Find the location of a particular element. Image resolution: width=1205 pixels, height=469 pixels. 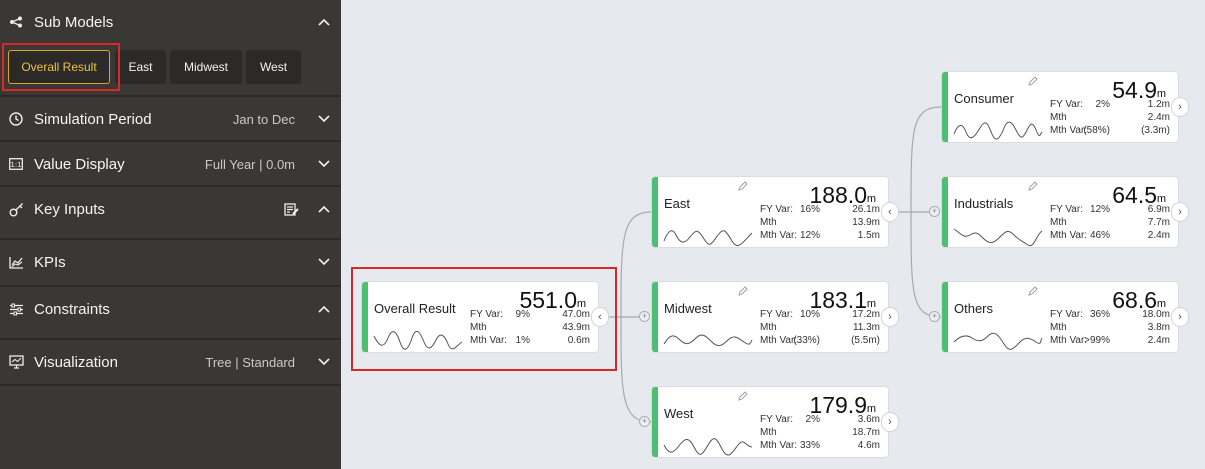

fy-var-amt: 6.9m is located at coordinates (1158, 209).